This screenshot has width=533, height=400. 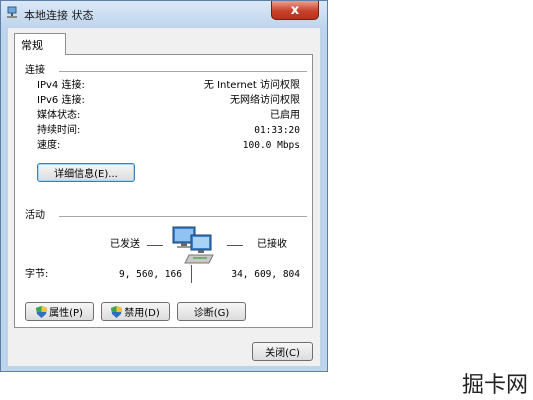 What do you see at coordinates (277, 130) in the screenshot?
I see `duration-value: 01:33:20` at bounding box center [277, 130].